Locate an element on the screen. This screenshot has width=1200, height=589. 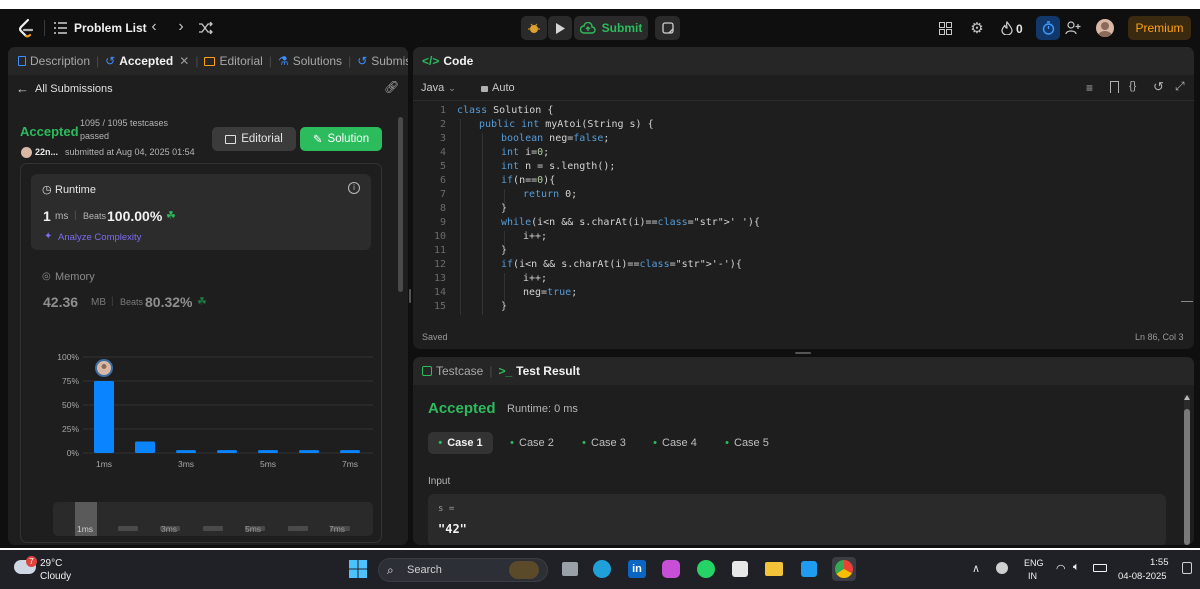
link-icon: 🔗︎ is located at coordinates (391, 87).